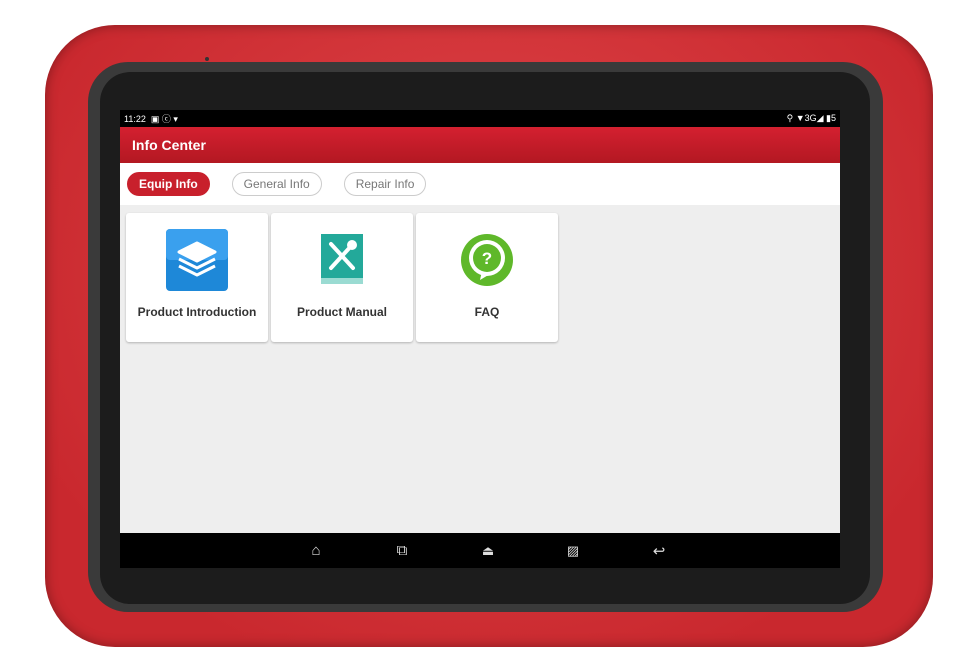 The height and width of the screenshot is (670, 970). What do you see at coordinates (402, 550) in the screenshot?
I see `recent-apps-icon: ⧉` at bounding box center [402, 550].